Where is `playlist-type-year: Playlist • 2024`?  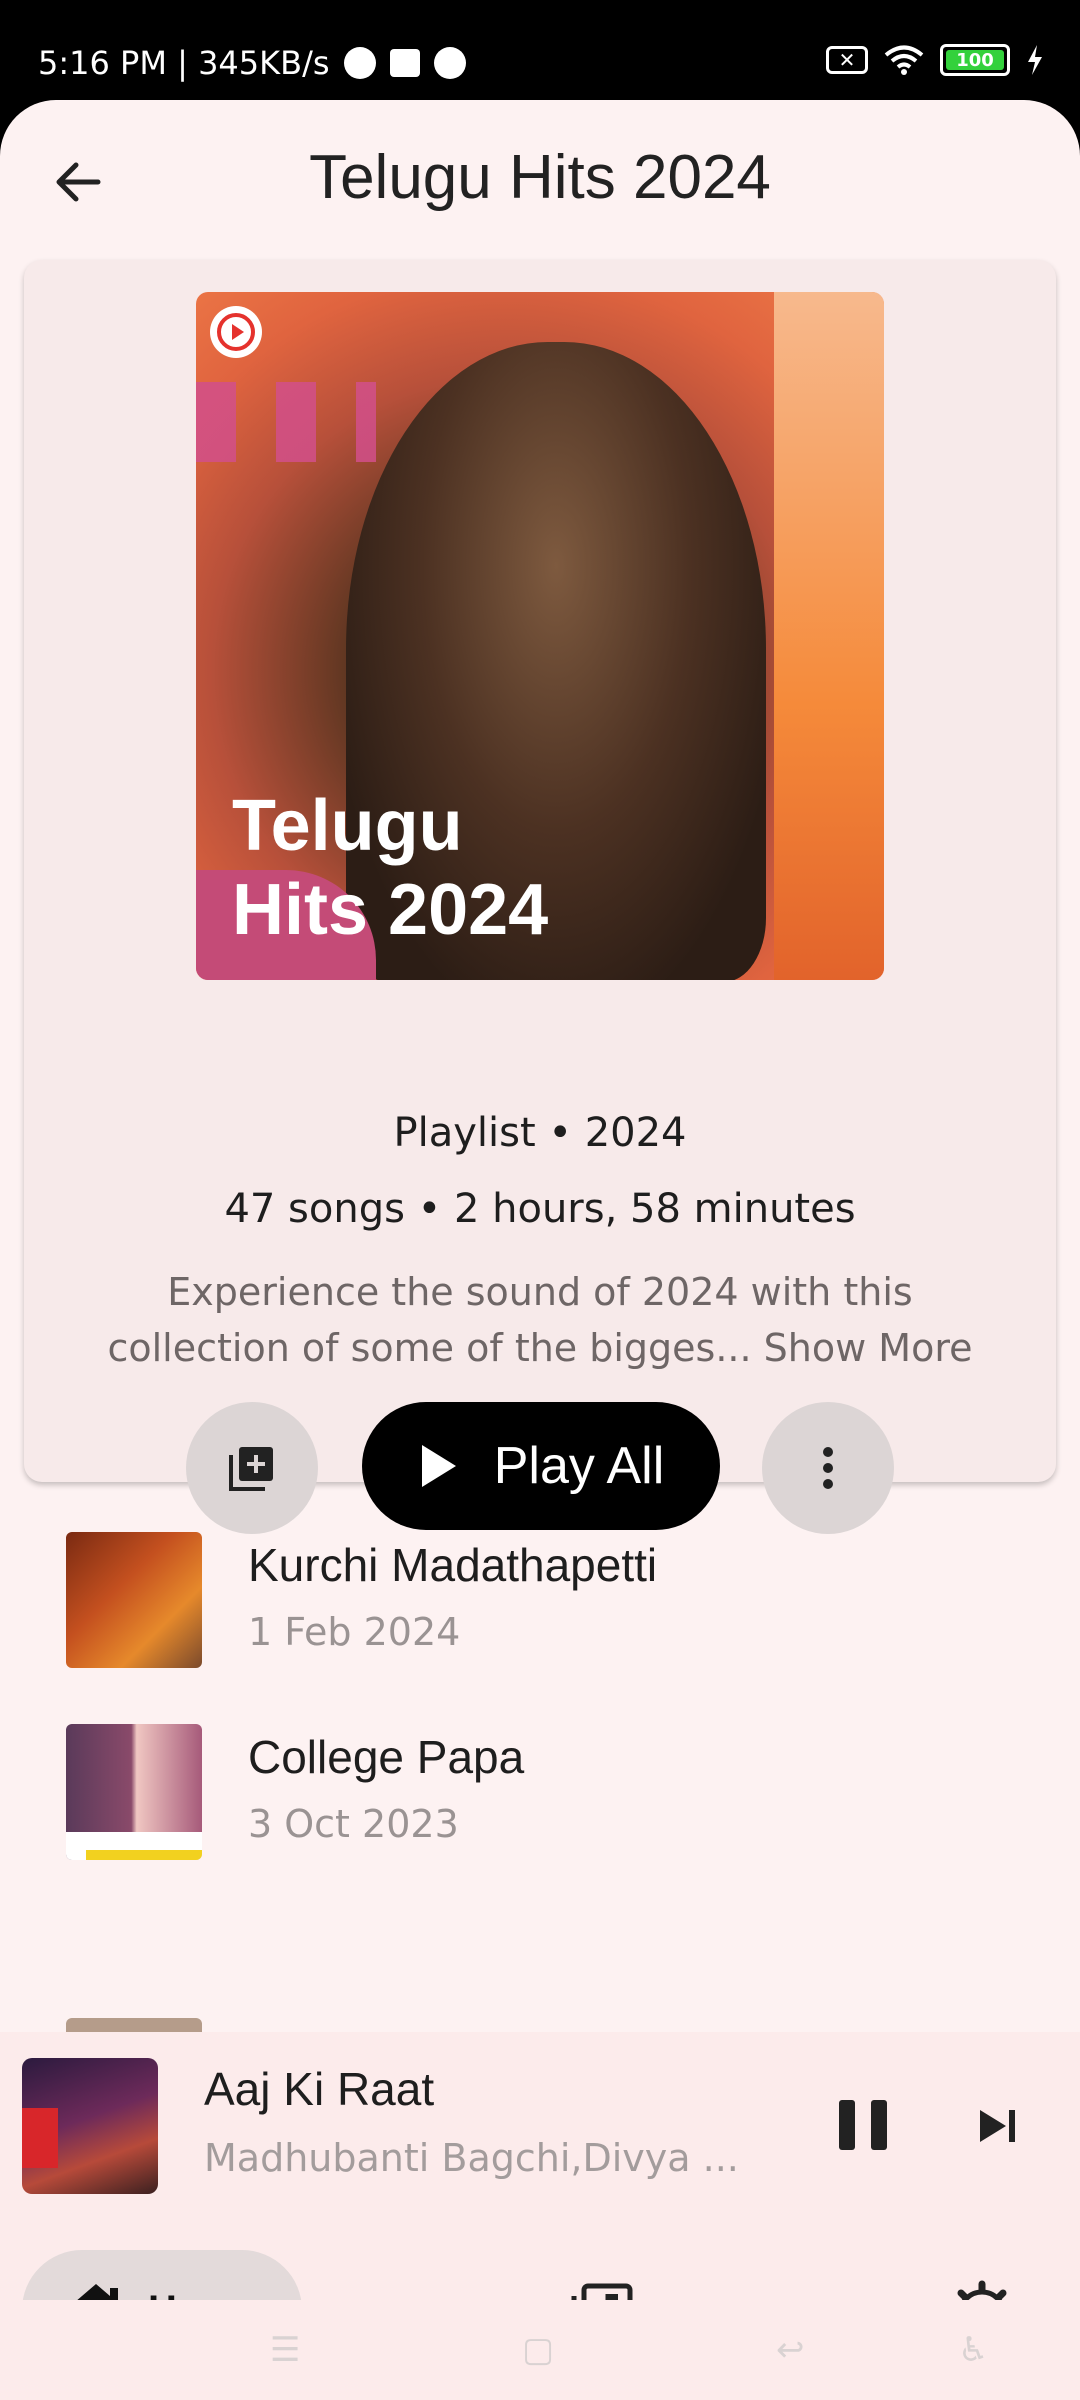 playlist-type-year: Playlist • 2024 is located at coordinates (540, 1133).